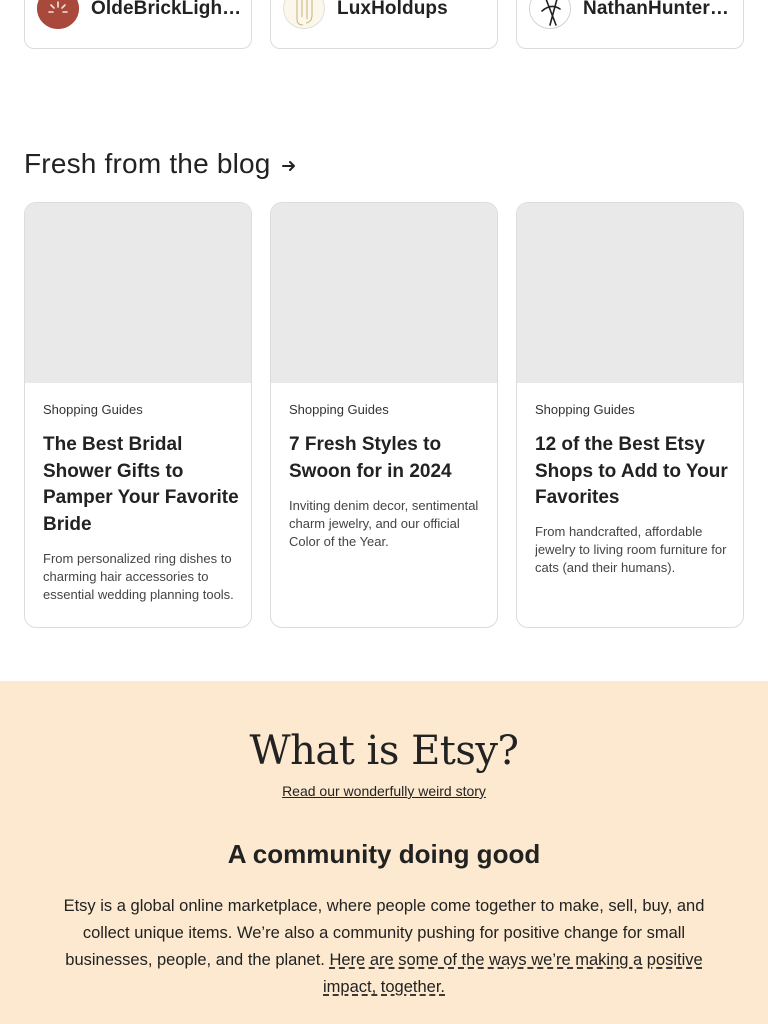  I want to click on story-link-wrapper: Read our wonderfully weird story, so click(384, 792).